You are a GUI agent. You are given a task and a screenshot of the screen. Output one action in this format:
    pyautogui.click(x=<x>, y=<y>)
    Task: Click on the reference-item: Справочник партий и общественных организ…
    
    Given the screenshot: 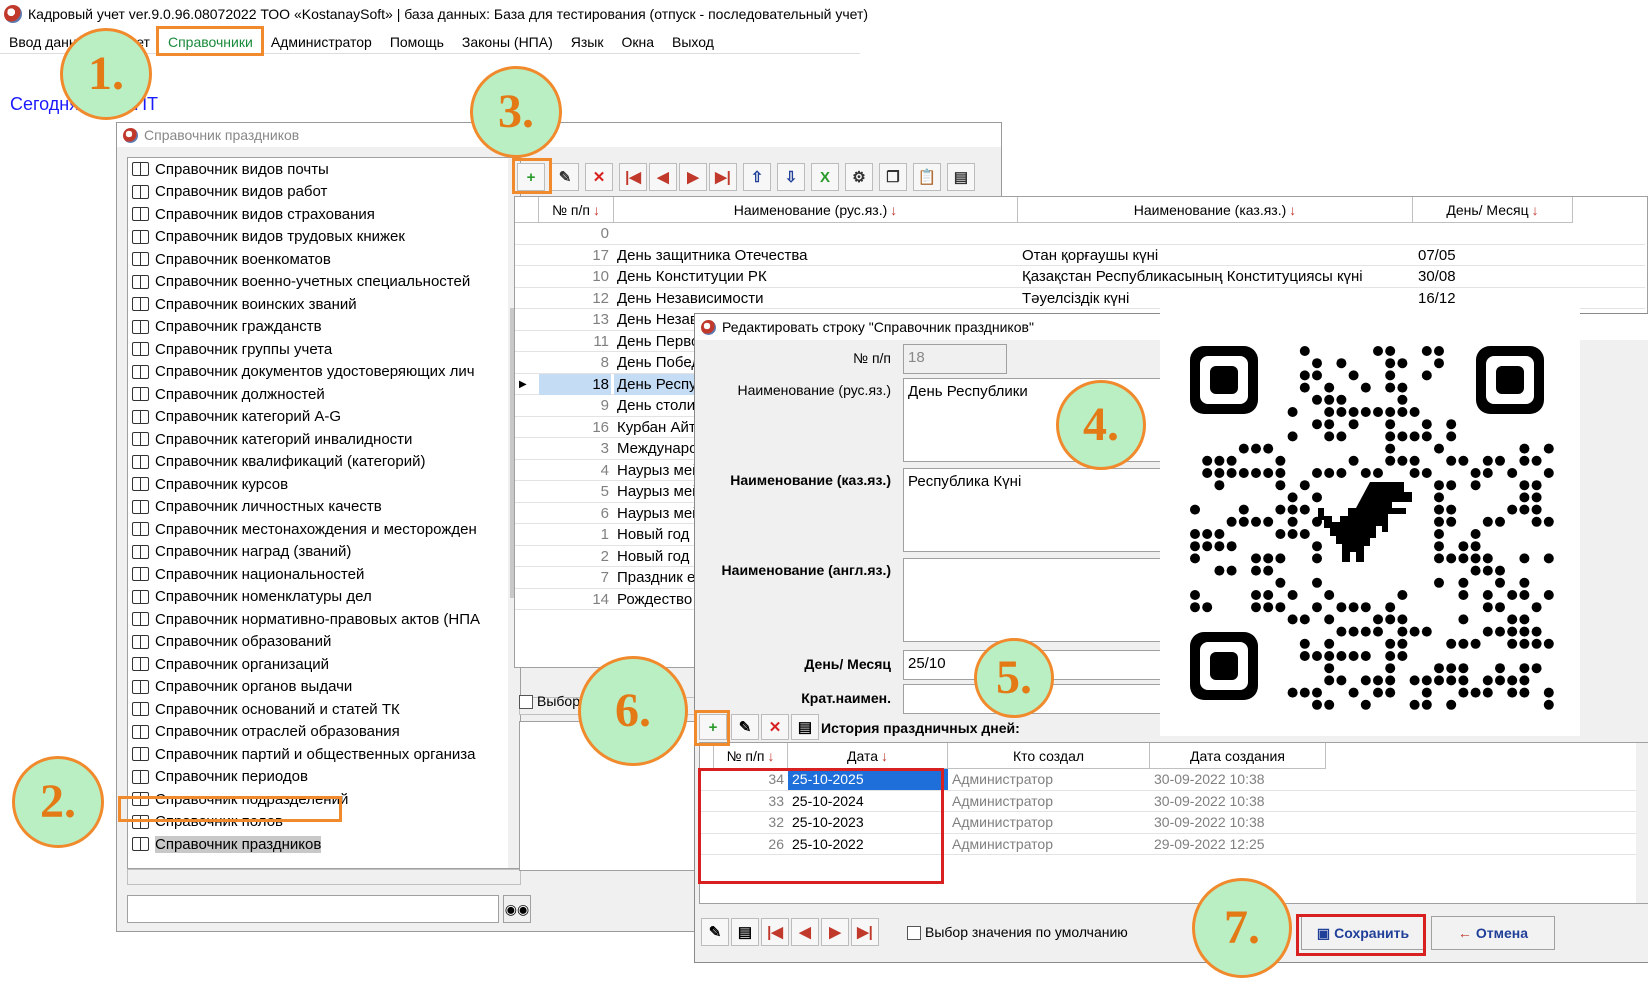 What is the action you would take?
    pyautogui.click(x=324, y=754)
    